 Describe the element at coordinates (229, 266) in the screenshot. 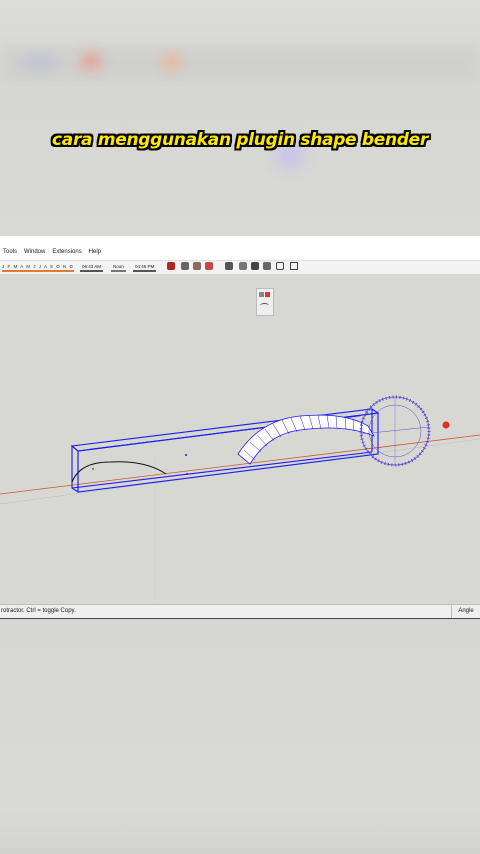

I see `styles-icon` at that location.